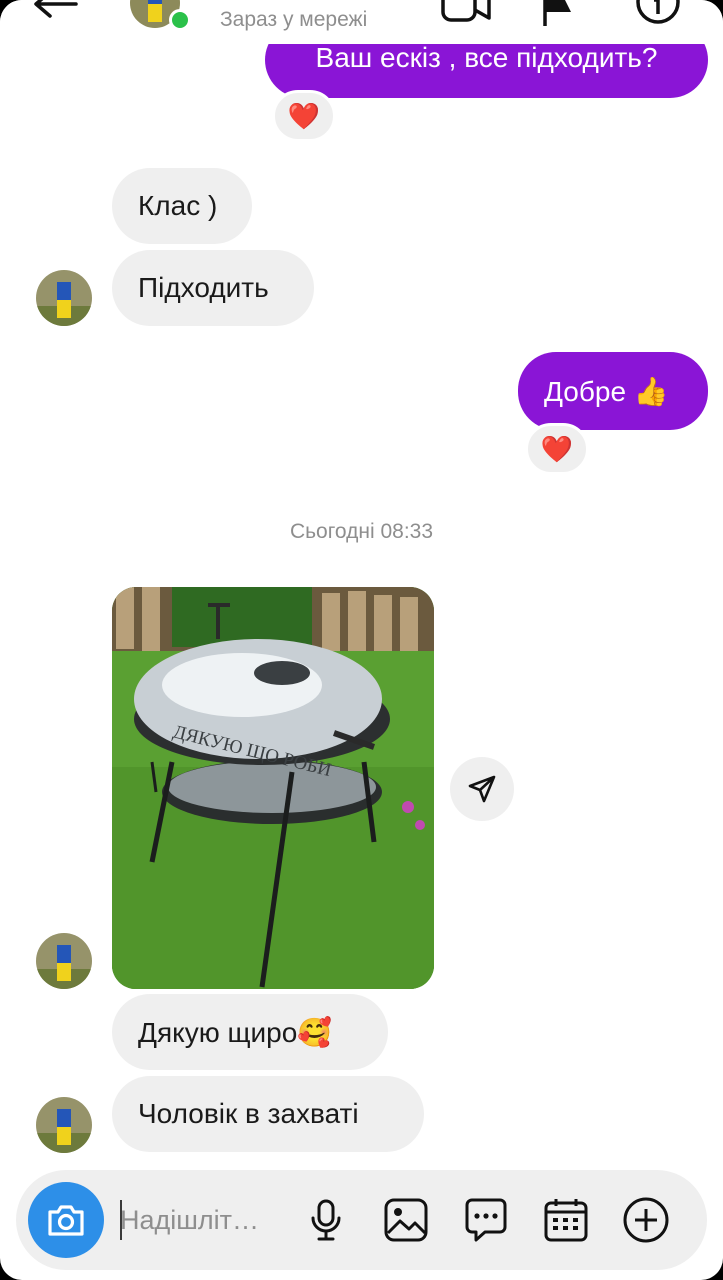 This screenshot has height=1280, width=723. I want to click on message-text: Чоловік в захваті, so click(248, 1113).